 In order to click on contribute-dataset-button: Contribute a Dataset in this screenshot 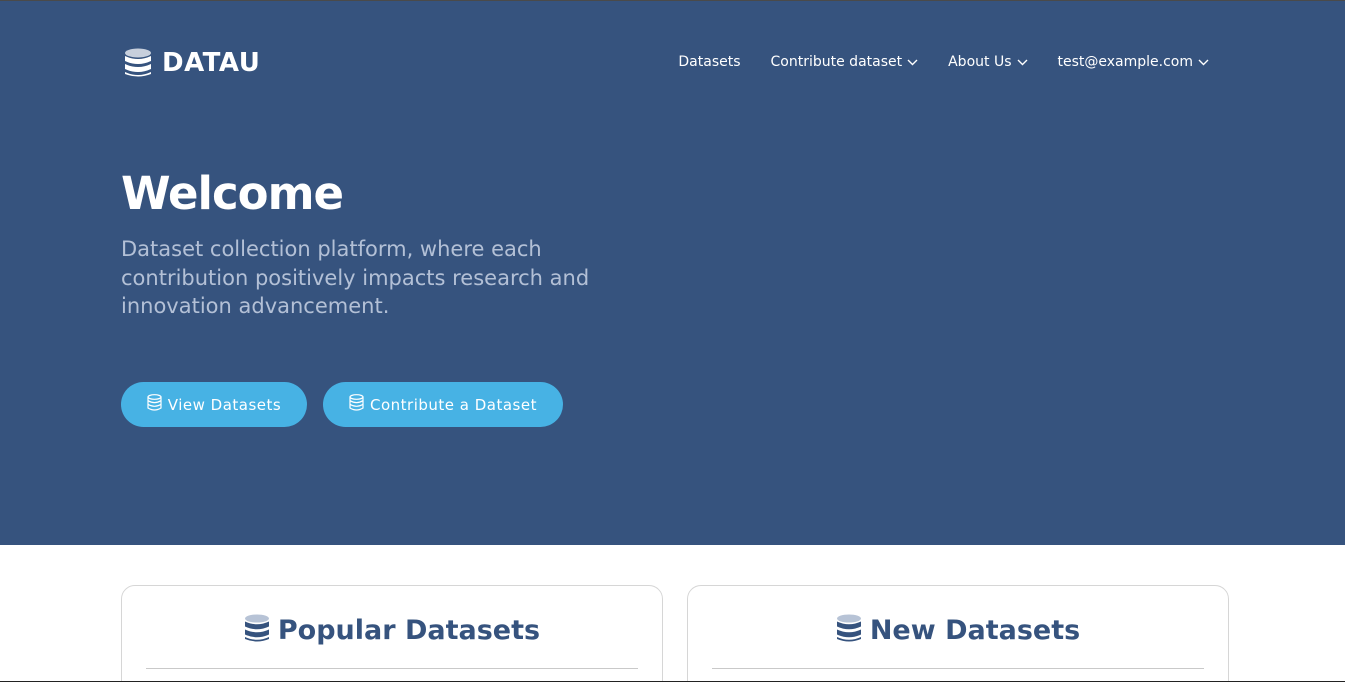, I will do `click(443, 404)`.